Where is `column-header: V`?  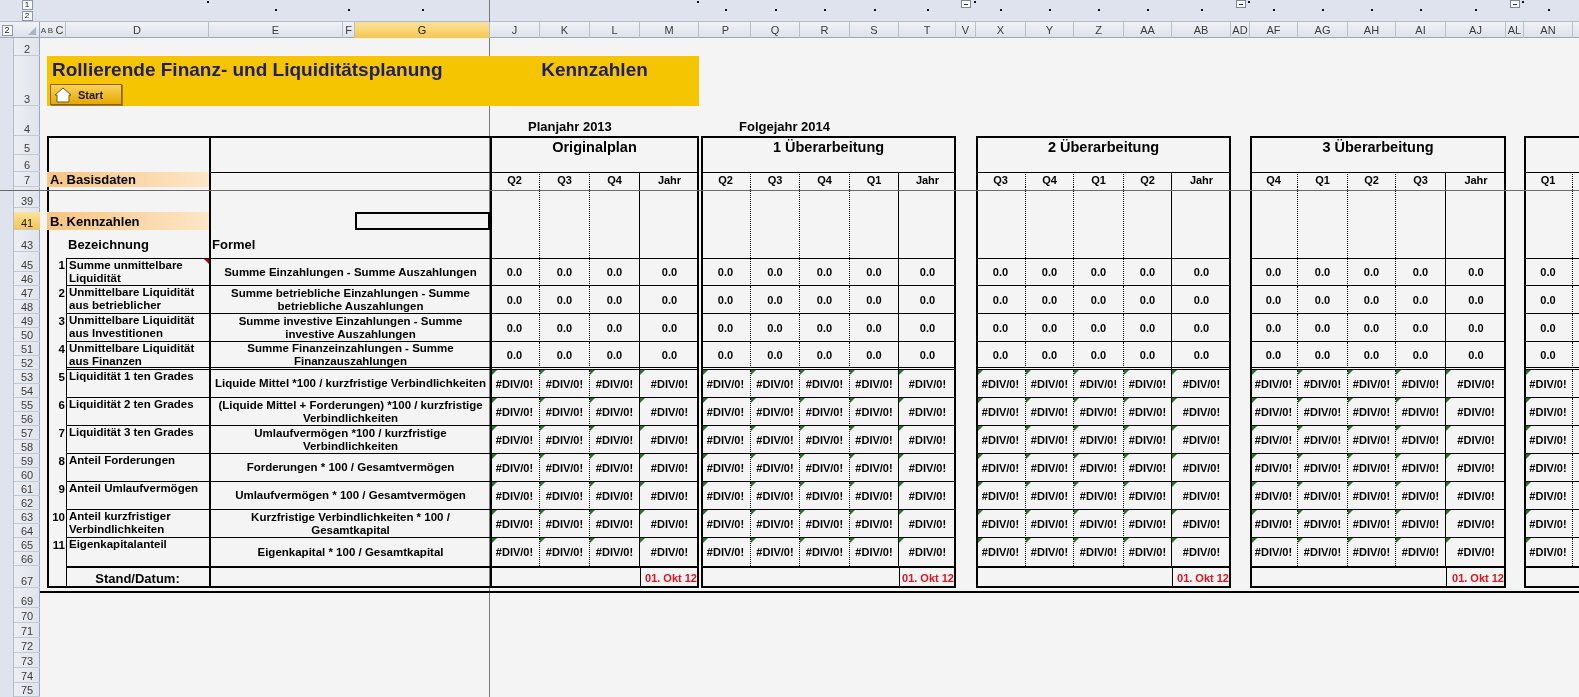
column-header: V is located at coordinates (966, 30).